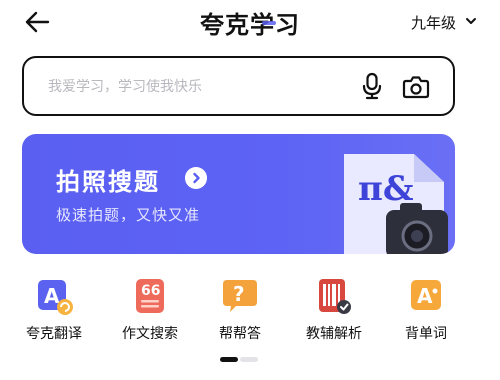 The image size is (500, 380). I want to click on question-icon: ?, so click(240, 296).